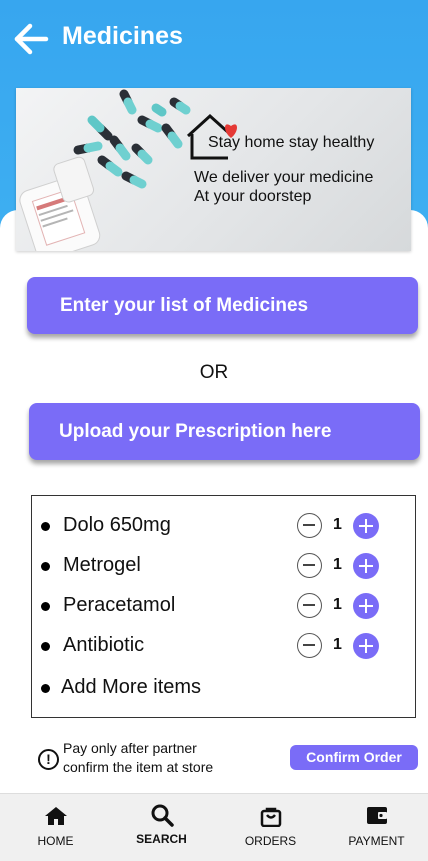 Image resolution: width=428 pixels, height=861 pixels. What do you see at coordinates (253, 196) in the screenshot?
I see `banner-line-2: At your doorstep` at bounding box center [253, 196].